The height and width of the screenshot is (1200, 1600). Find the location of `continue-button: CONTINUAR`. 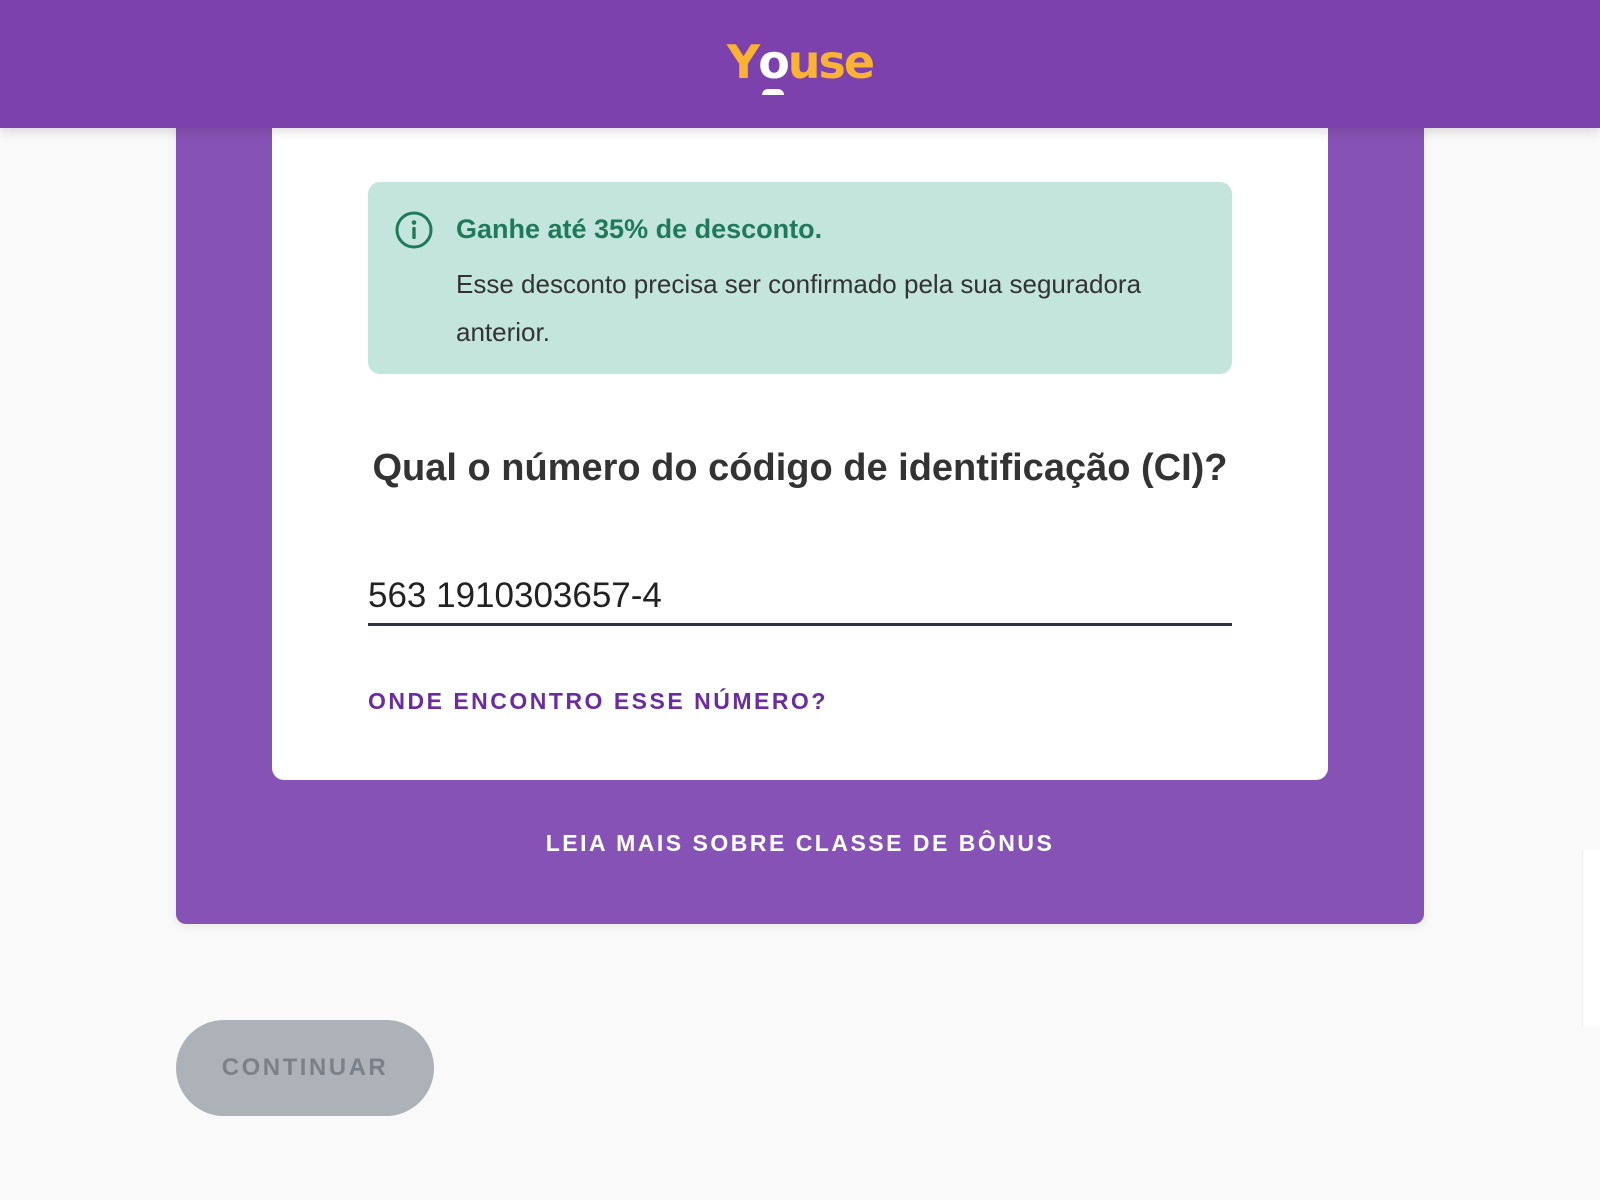

continue-button: CONTINUAR is located at coordinates (305, 1068).